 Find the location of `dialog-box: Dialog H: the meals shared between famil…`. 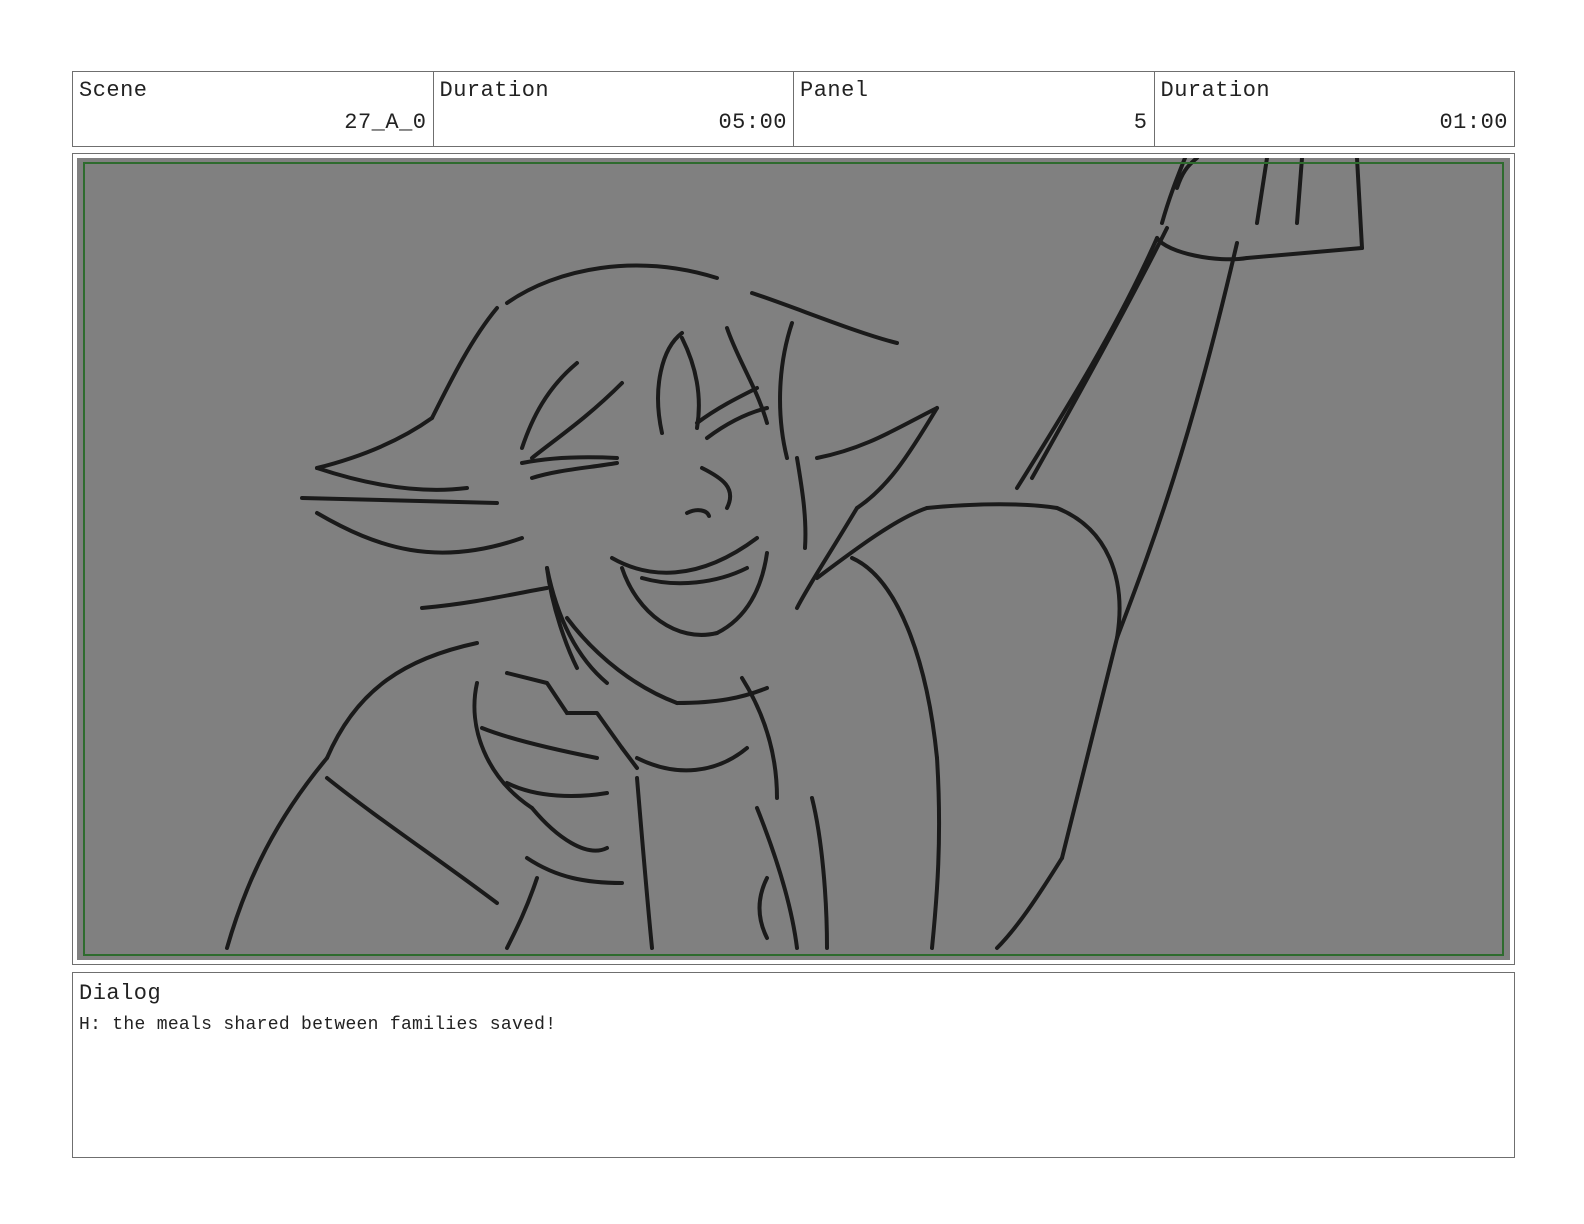

dialog-box: Dialog H: the meals shared between famil… is located at coordinates (793, 1065).